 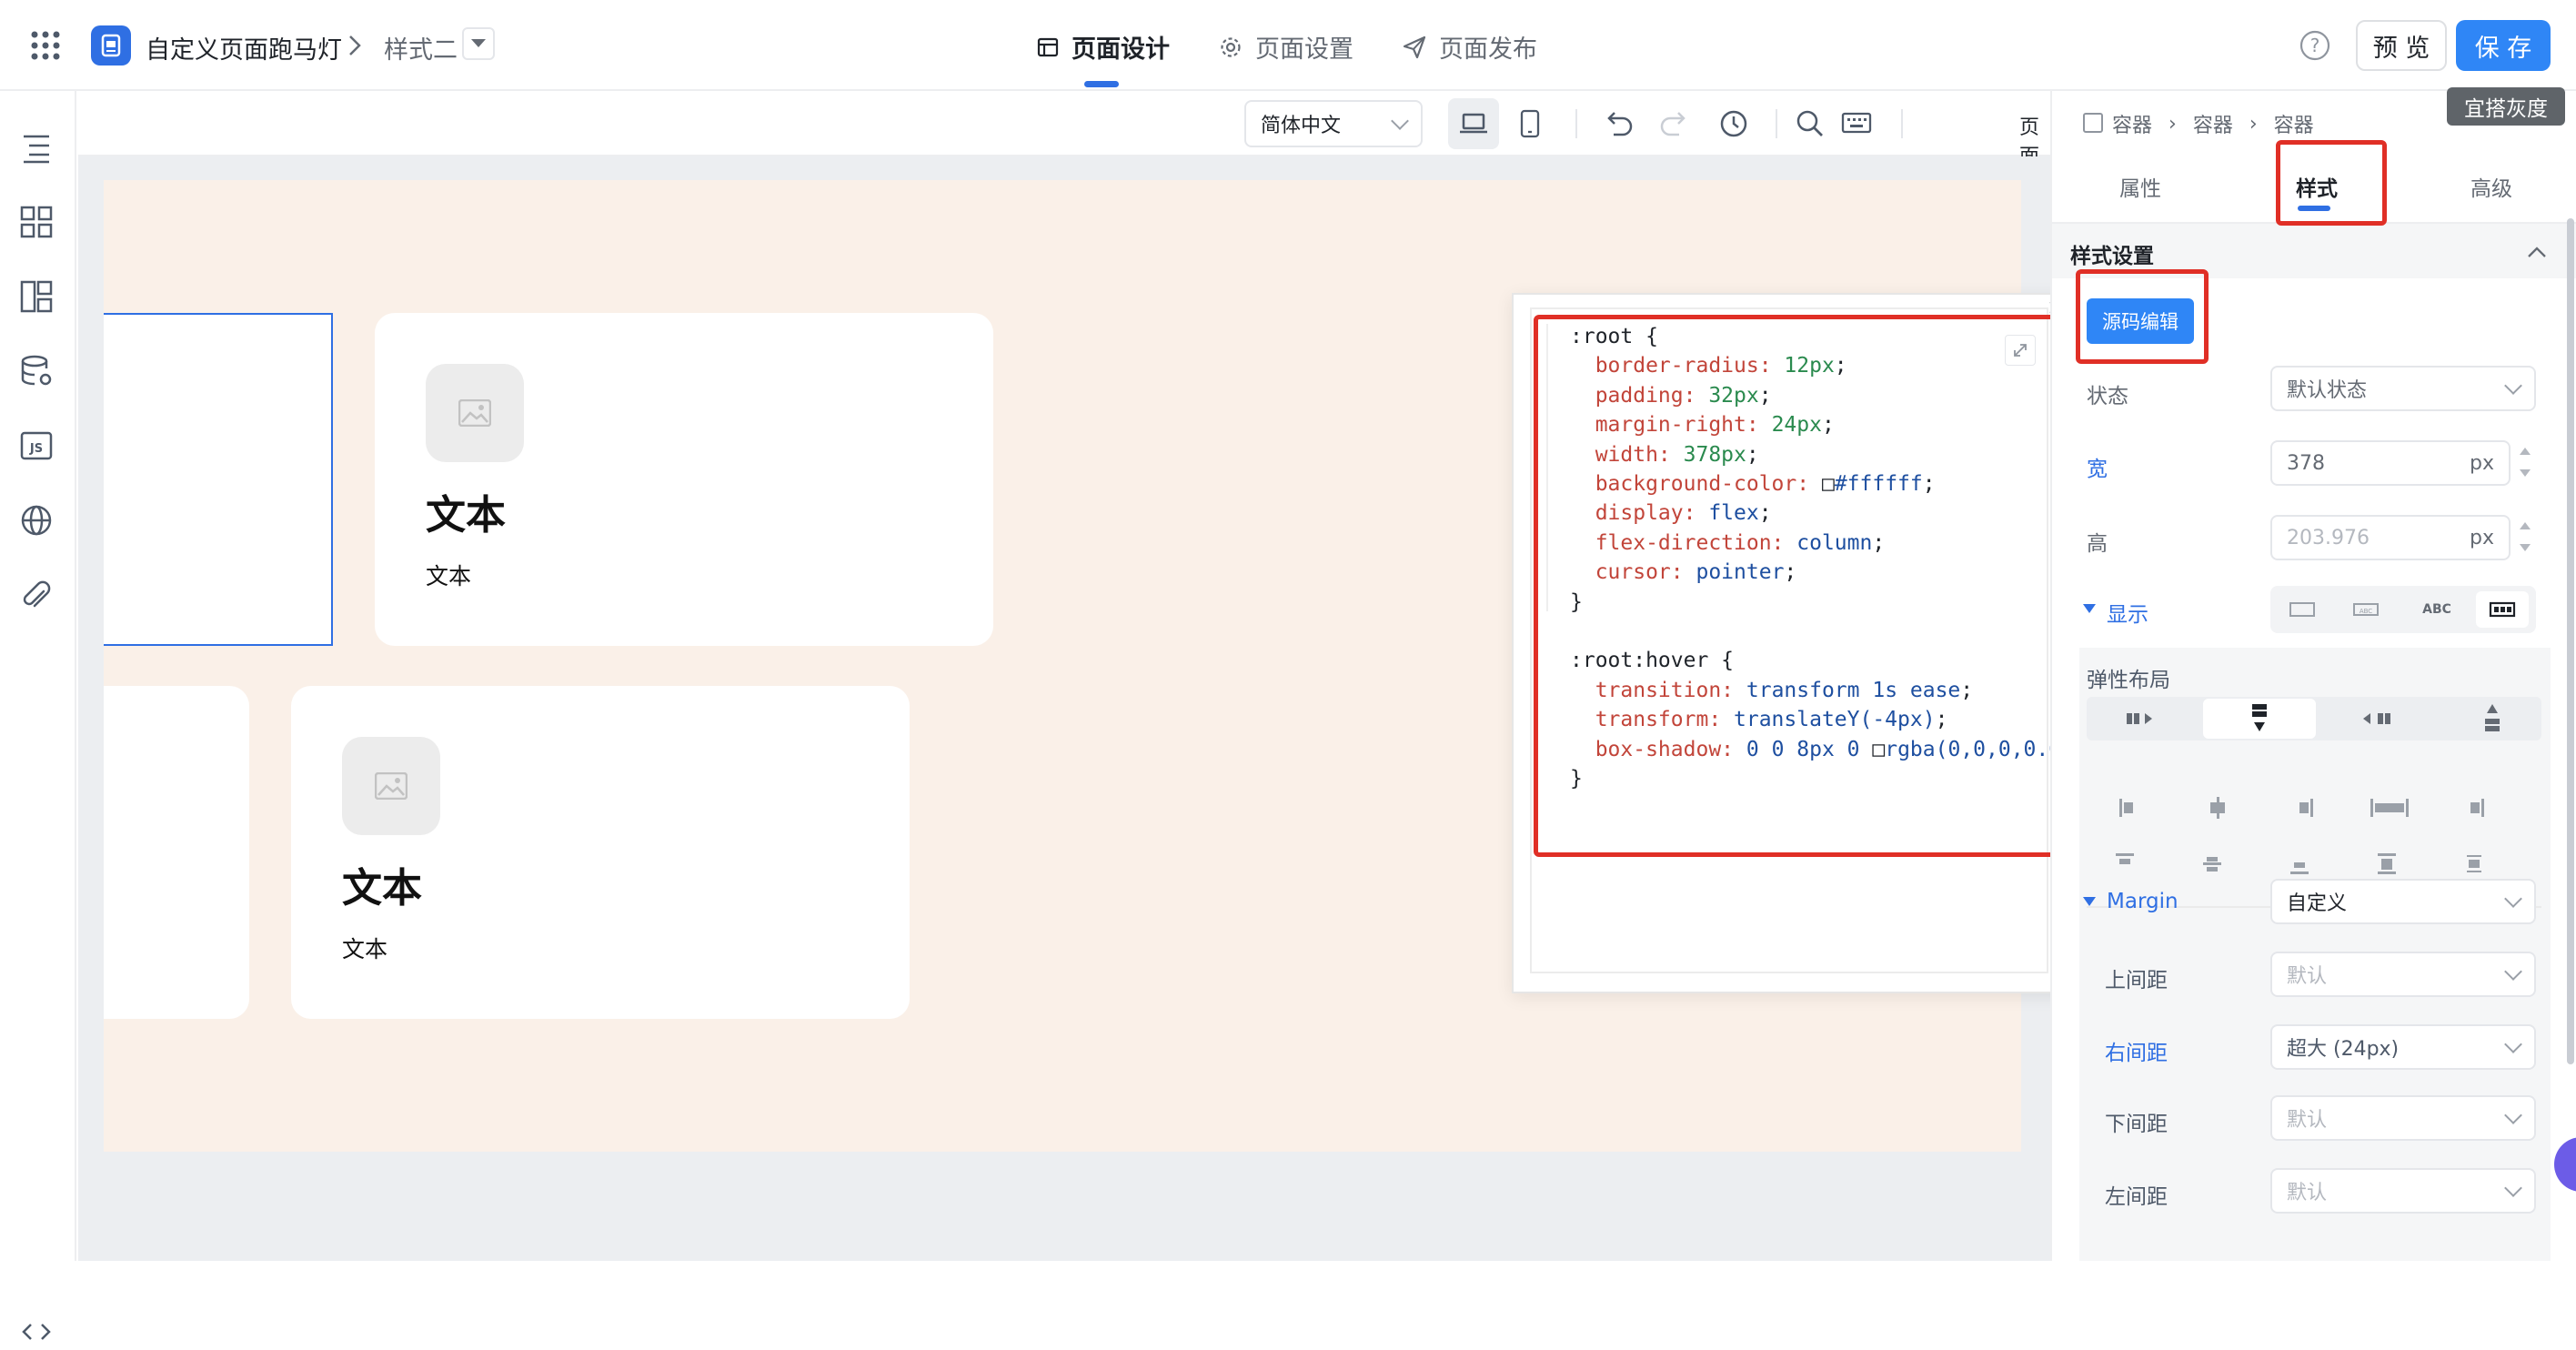 What do you see at coordinates (2537, 252) in the screenshot?
I see `chevron-up-icon` at bounding box center [2537, 252].